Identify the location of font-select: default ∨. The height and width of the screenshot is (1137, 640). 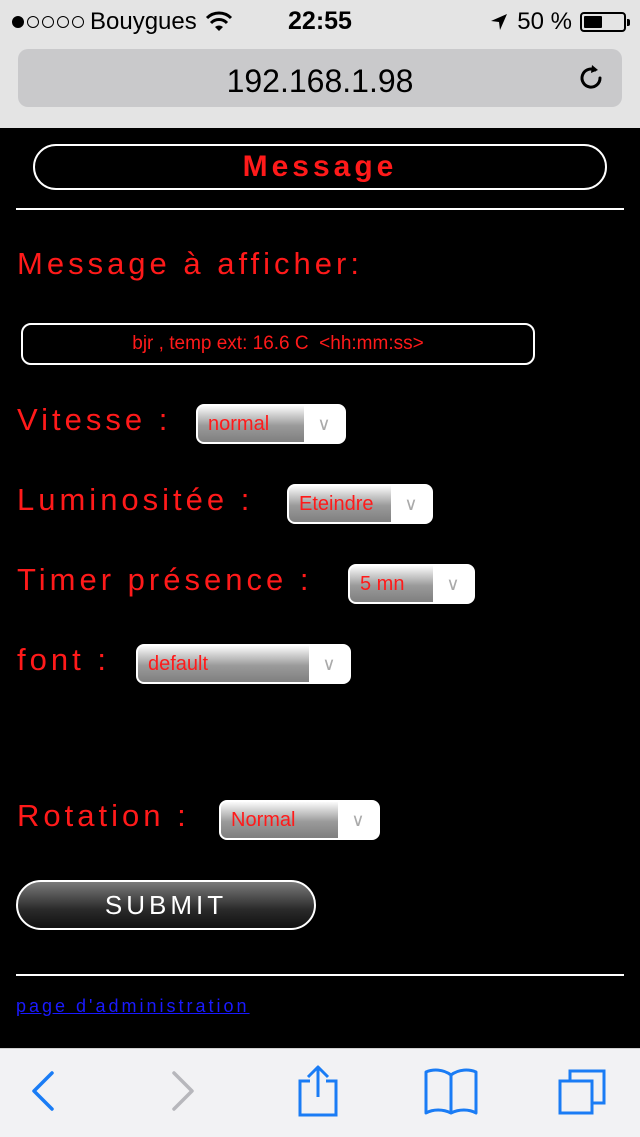
(243, 664).